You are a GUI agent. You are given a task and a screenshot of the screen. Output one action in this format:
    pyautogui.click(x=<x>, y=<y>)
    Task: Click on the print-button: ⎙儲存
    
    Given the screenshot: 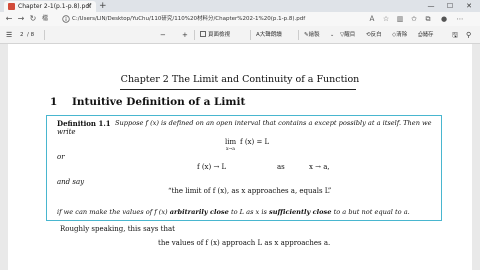 What is the action you would take?
    pyautogui.click(x=425, y=35)
    